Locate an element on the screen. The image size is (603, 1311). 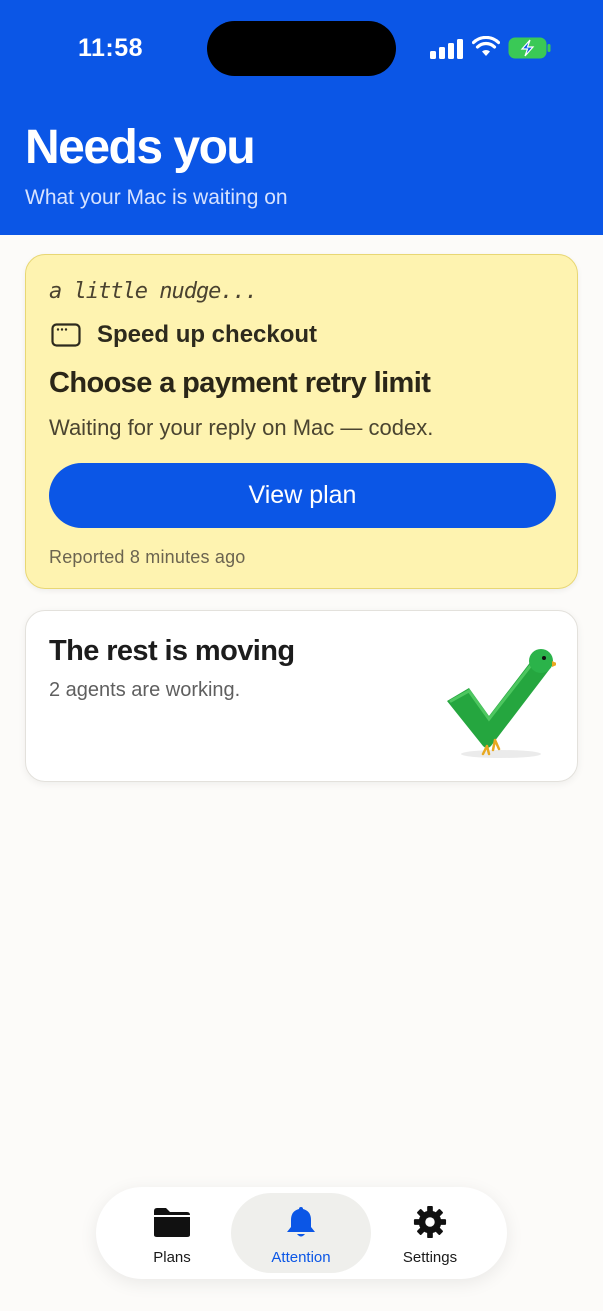
status-card: The rest is moving 2 agents are working. is located at coordinates (301, 696).